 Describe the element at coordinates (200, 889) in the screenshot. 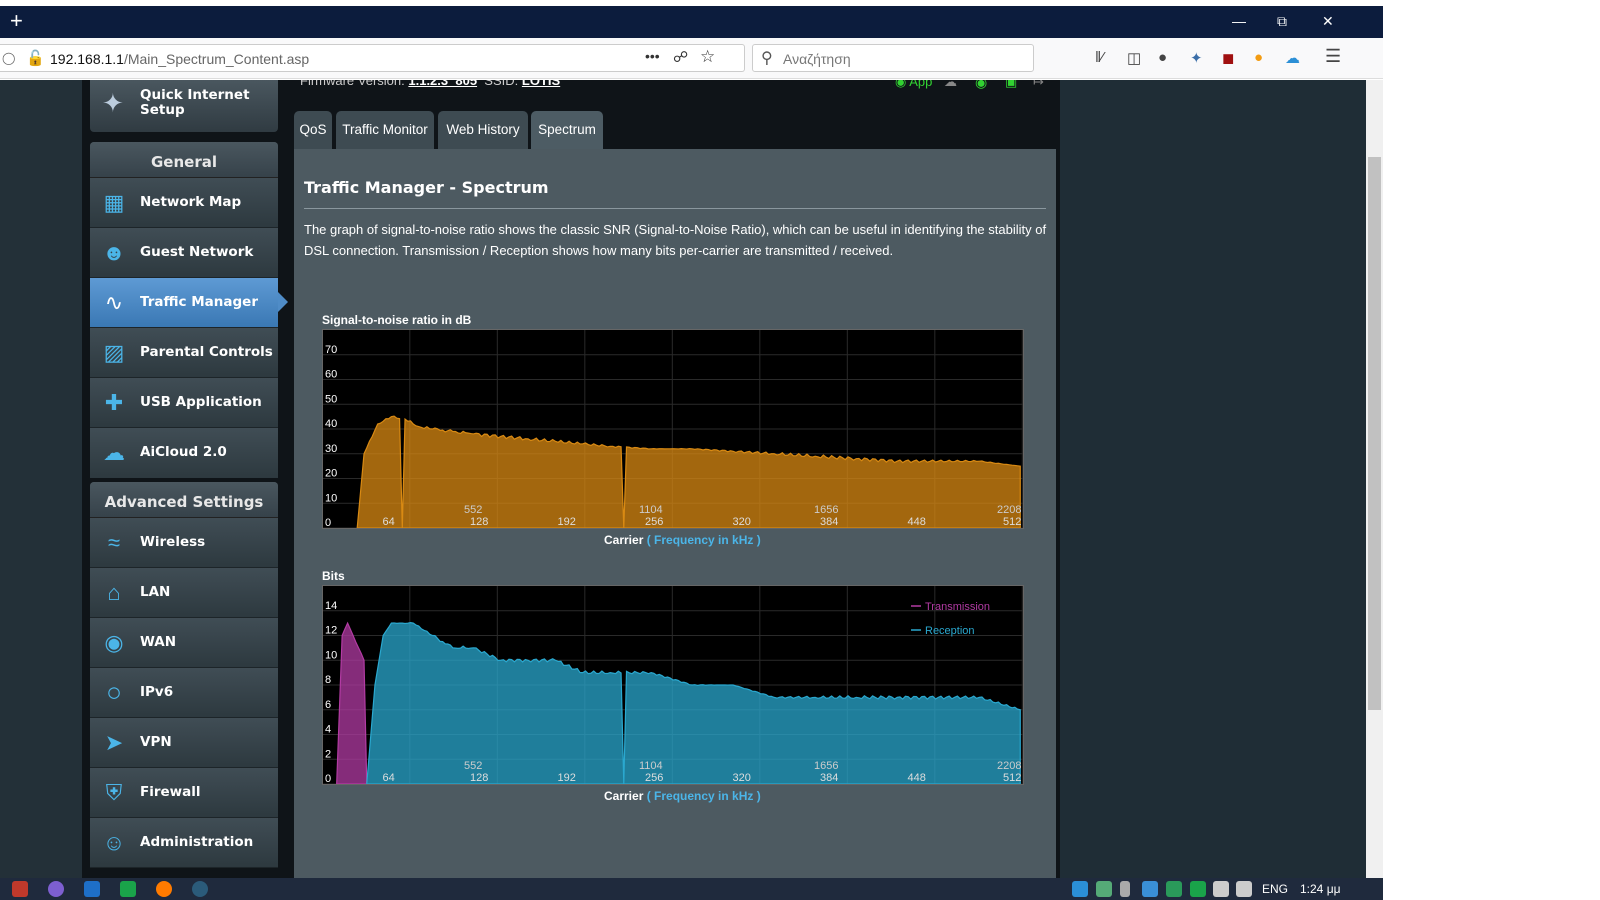

I see `taskbar-app-6-icon` at that location.